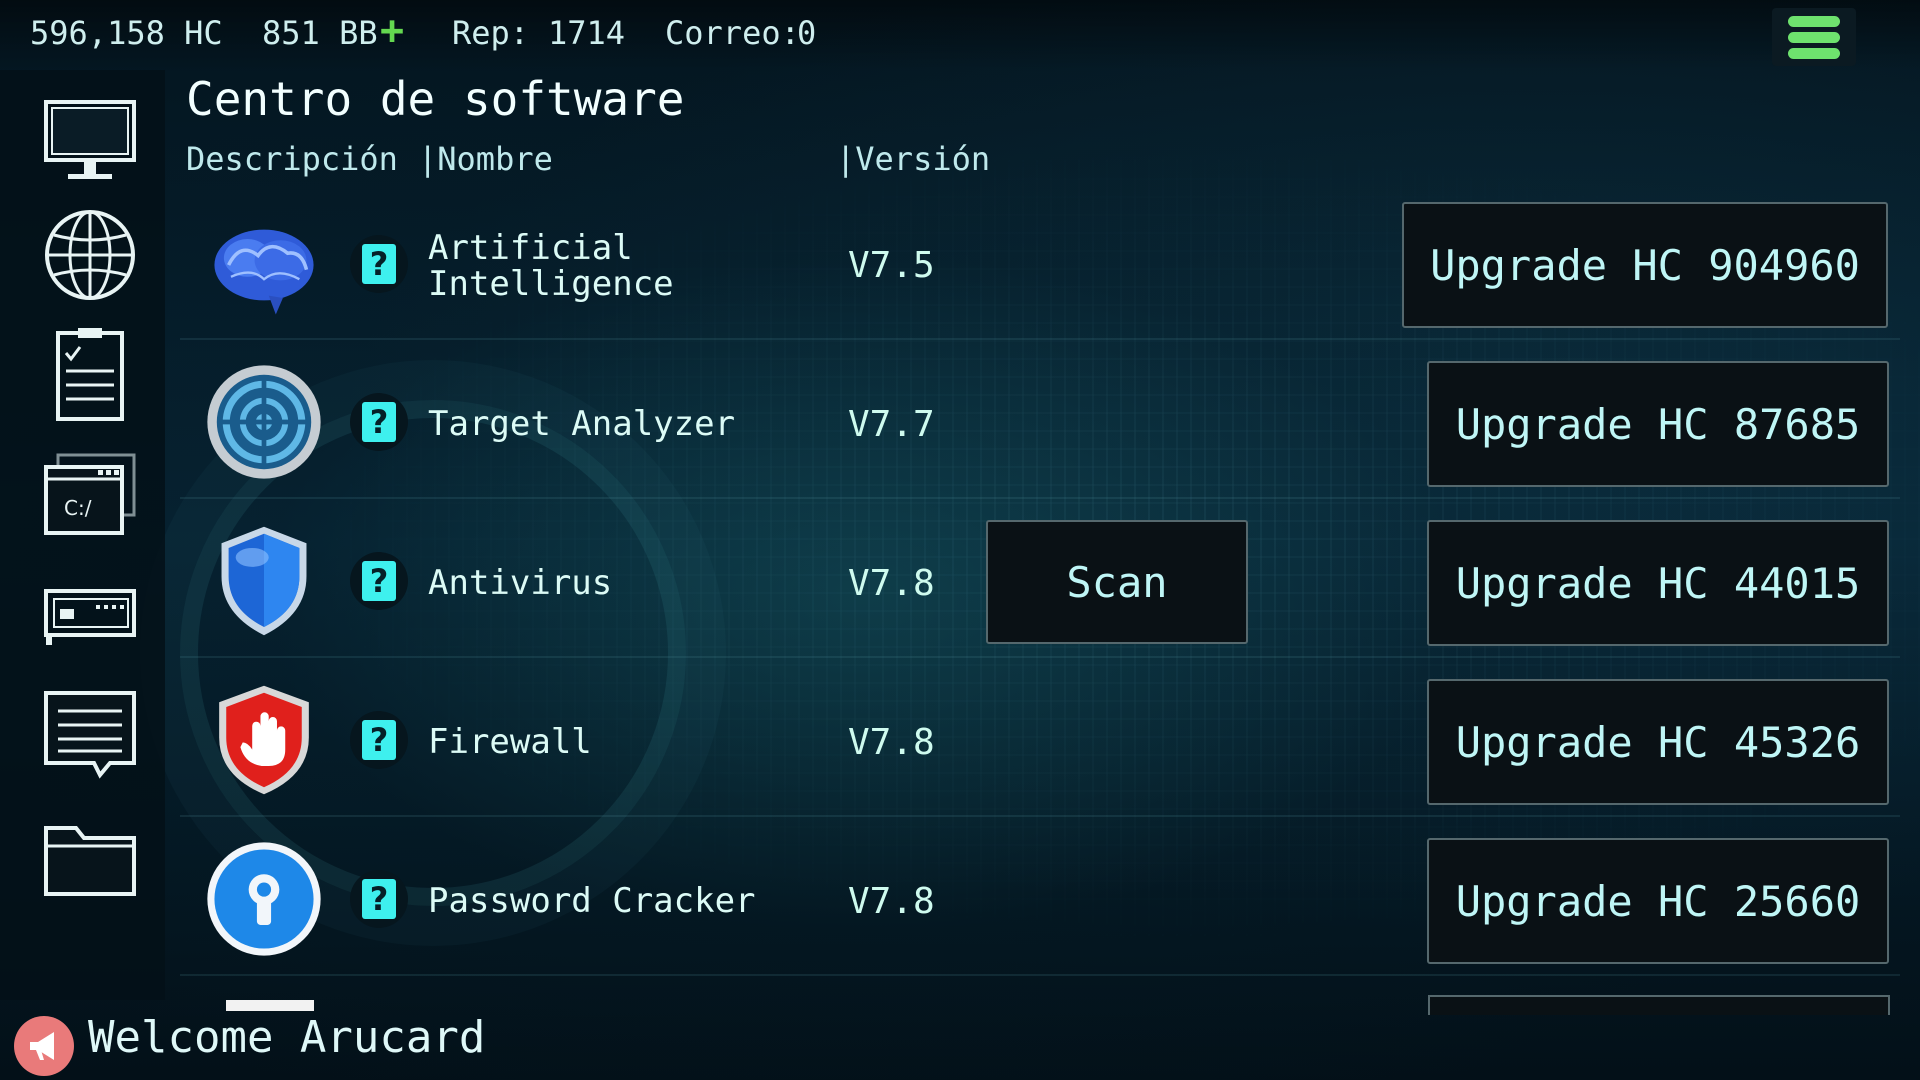 The width and height of the screenshot is (1920, 1080). I want to click on sidebar-item-hardware, so click(90, 615).